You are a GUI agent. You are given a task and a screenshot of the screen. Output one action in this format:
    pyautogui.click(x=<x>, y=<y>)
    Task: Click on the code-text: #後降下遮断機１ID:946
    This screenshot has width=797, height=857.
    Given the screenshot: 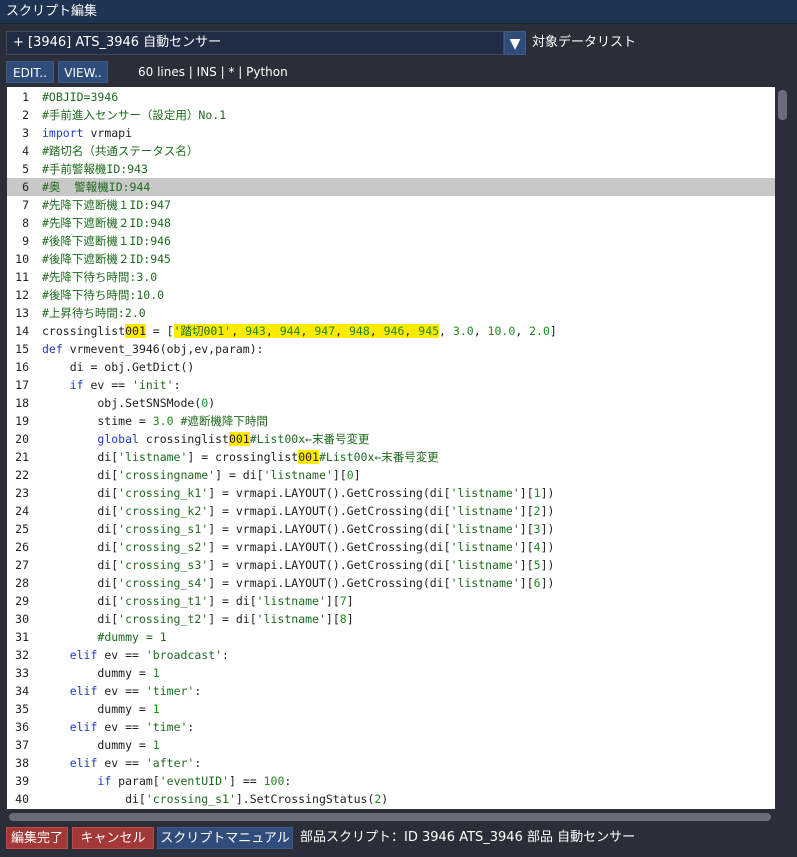 What is the action you would take?
    pyautogui.click(x=106, y=241)
    